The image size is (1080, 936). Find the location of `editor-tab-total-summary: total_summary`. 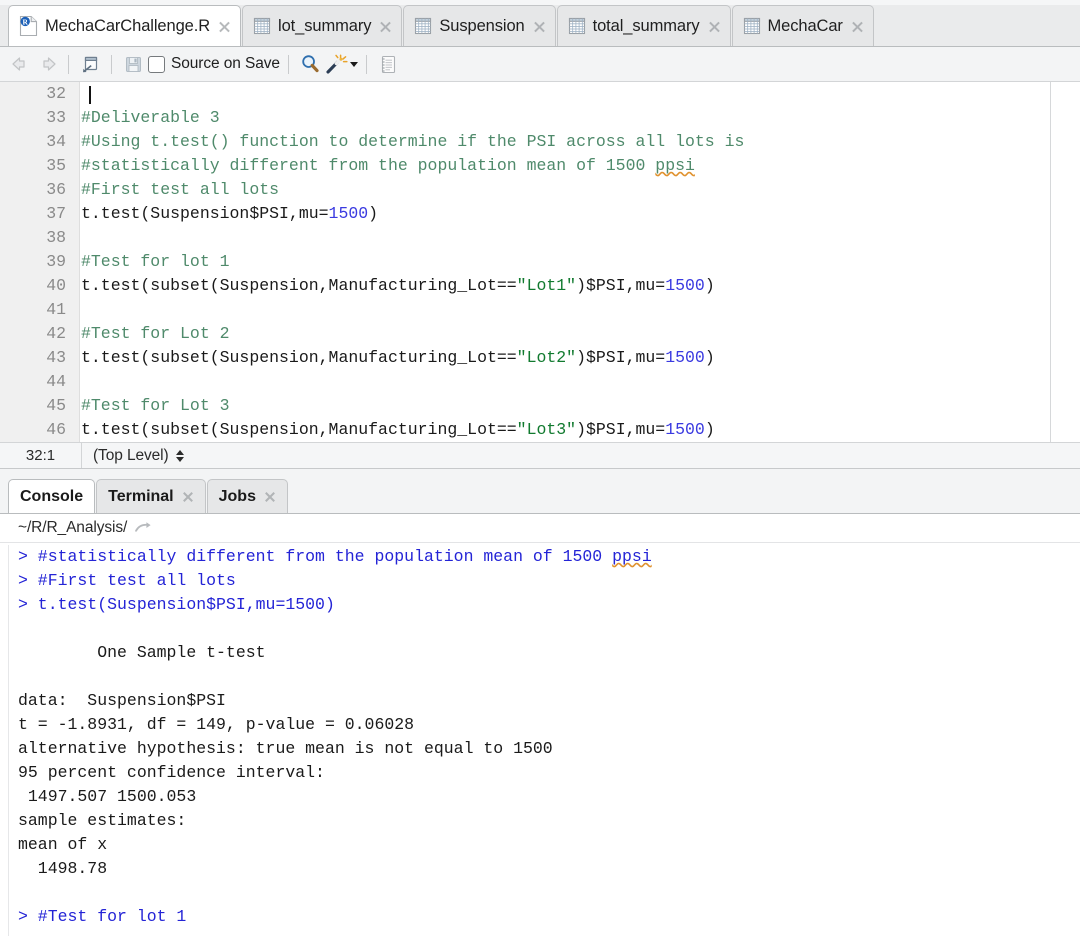

editor-tab-total-summary: total_summary is located at coordinates (643, 25).